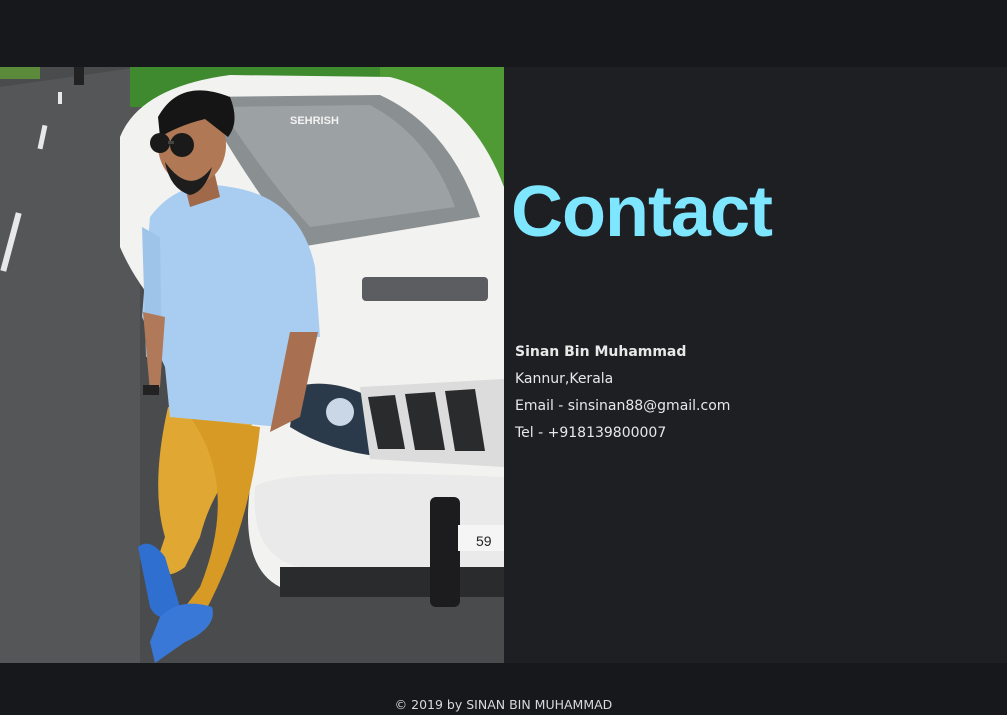  What do you see at coordinates (642, 212) in the screenshot?
I see `page-title: Contact` at bounding box center [642, 212].